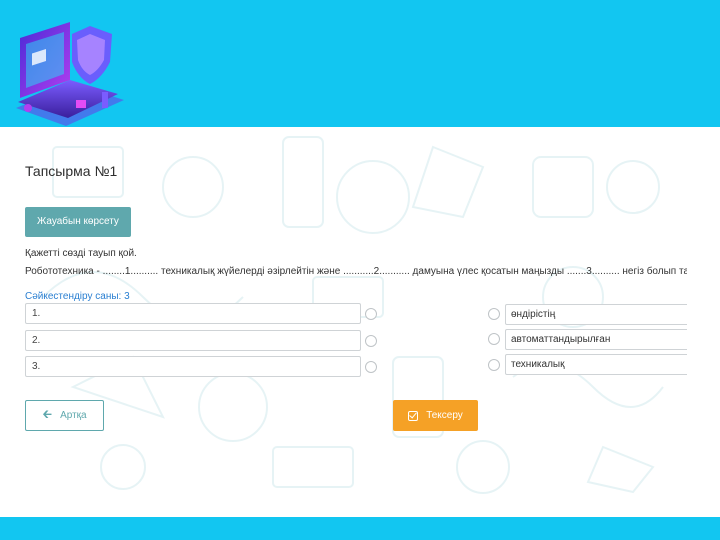 The height and width of the screenshot is (540, 720). I want to click on checkbox-icon, so click(413, 415).